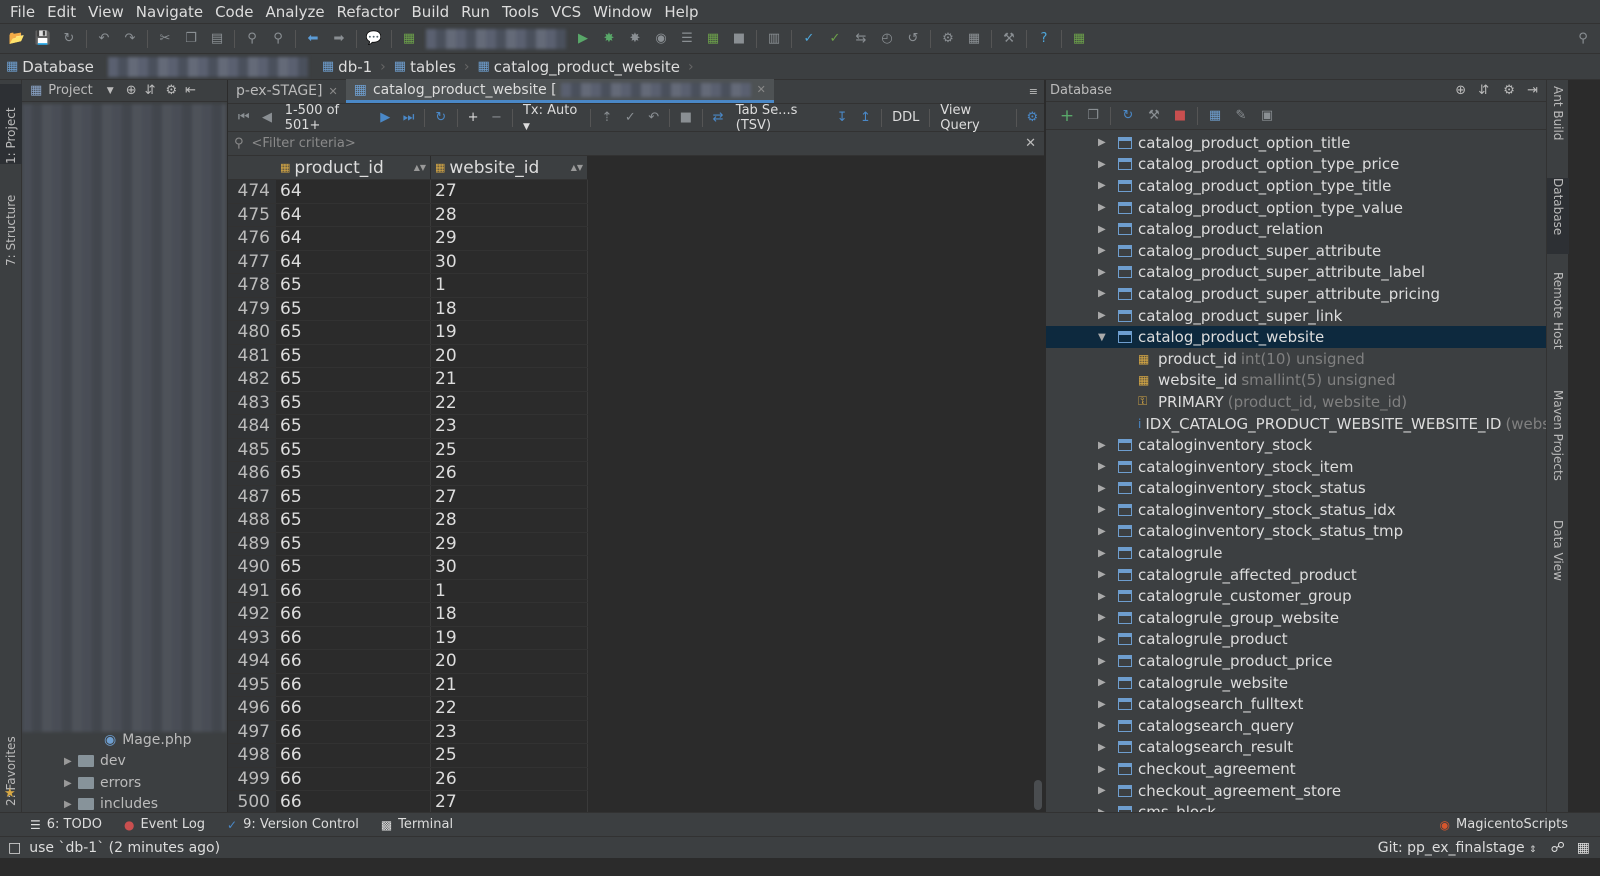 This screenshot has width=1600, height=876. Describe the element at coordinates (1296, 769) in the screenshot. I see `db-tree-table: ▶ checkout_agreement` at that location.